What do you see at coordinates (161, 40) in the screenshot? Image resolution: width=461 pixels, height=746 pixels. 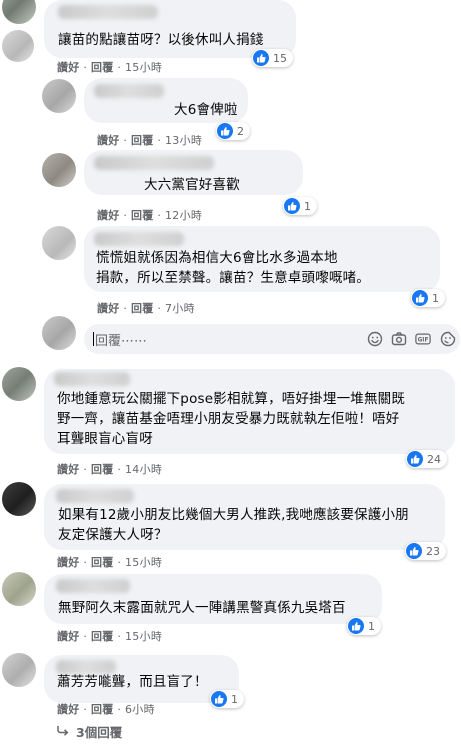 I see `comment-text: 讓苗的點讓苗呀？以後休叫人捐錢` at bounding box center [161, 40].